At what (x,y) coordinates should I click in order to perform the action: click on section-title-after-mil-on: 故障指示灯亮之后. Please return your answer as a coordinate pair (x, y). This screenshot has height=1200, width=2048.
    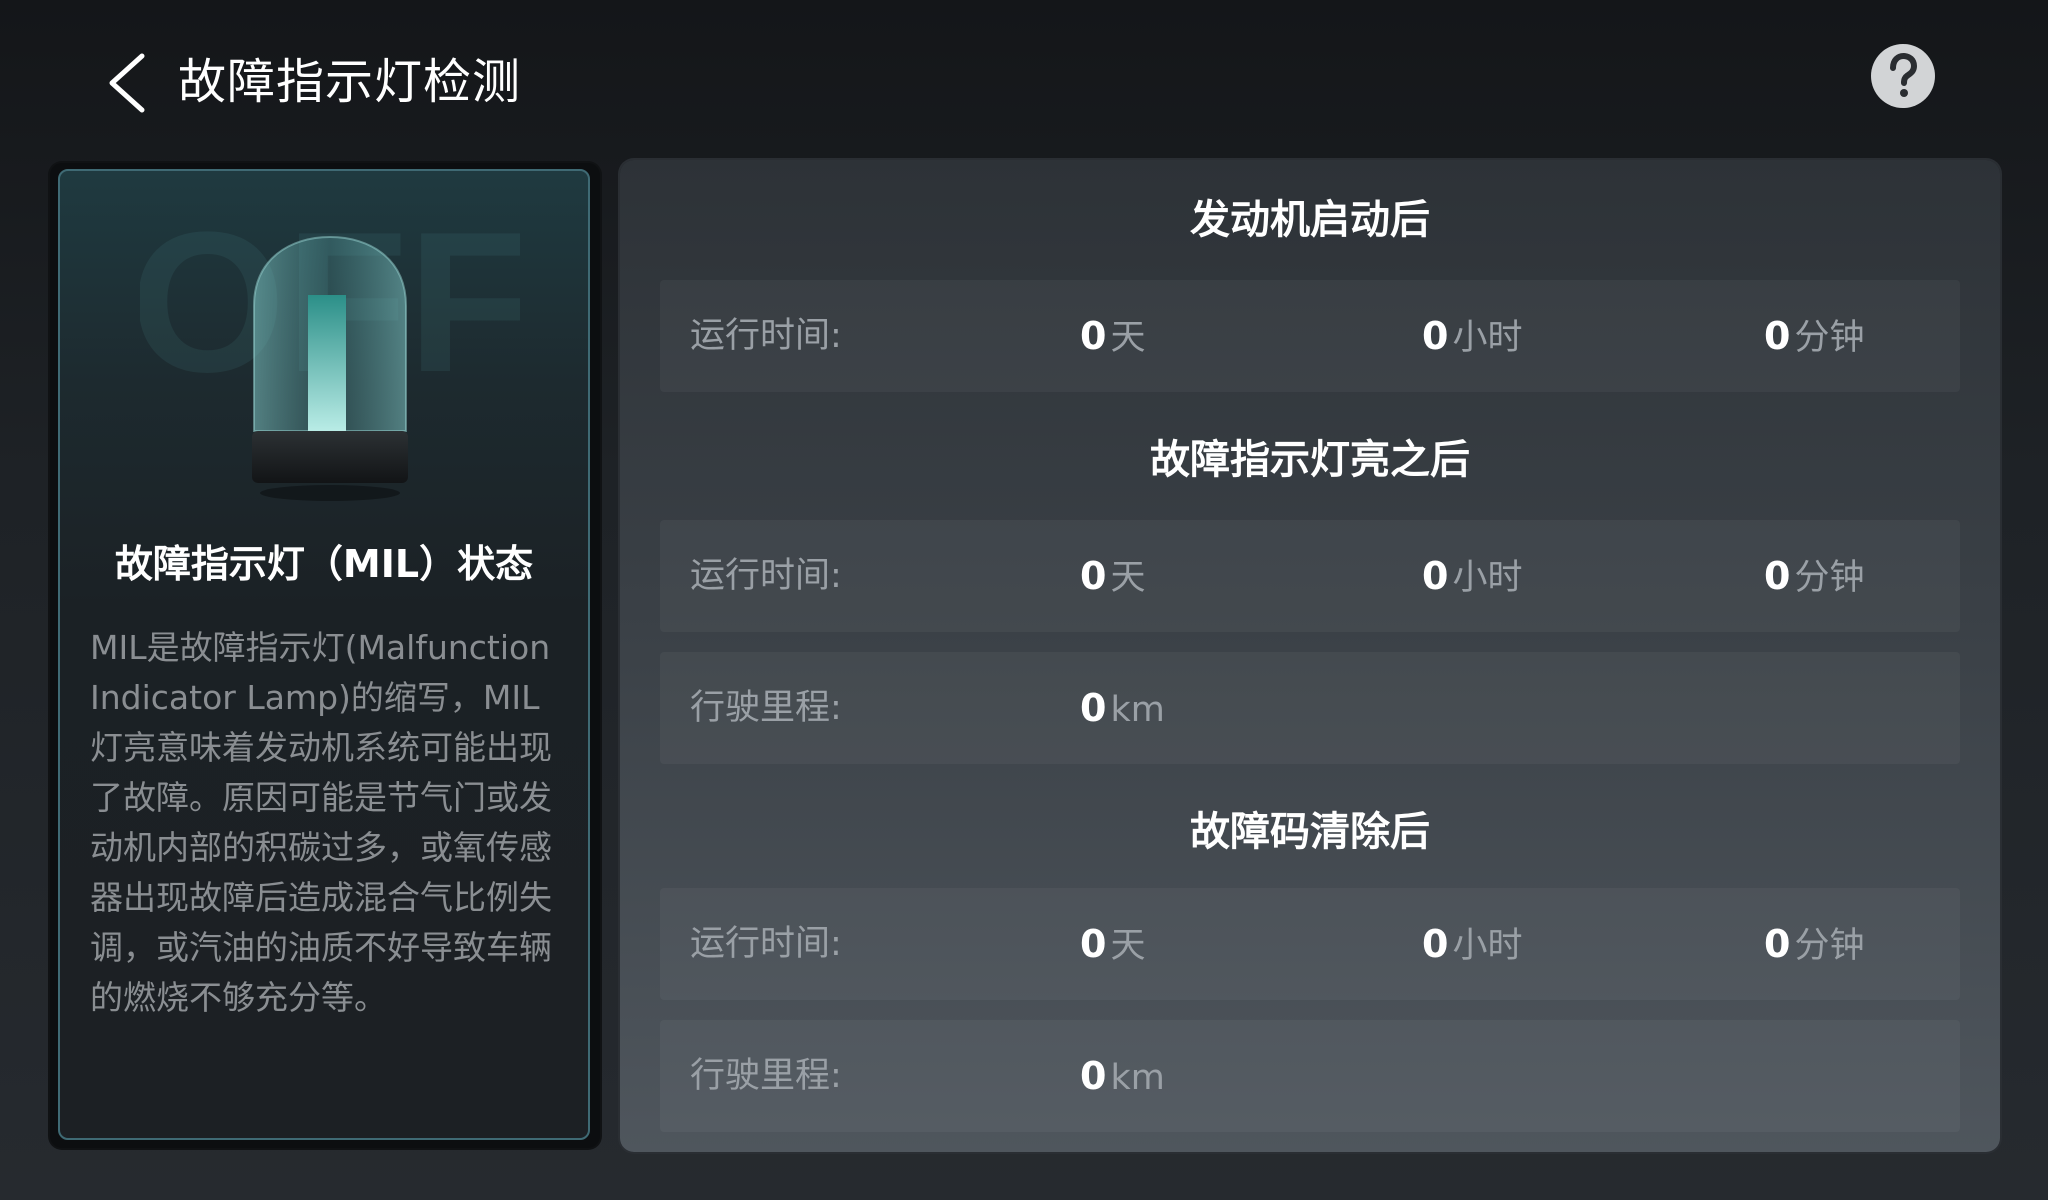
    Looking at the image, I should click on (1310, 460).